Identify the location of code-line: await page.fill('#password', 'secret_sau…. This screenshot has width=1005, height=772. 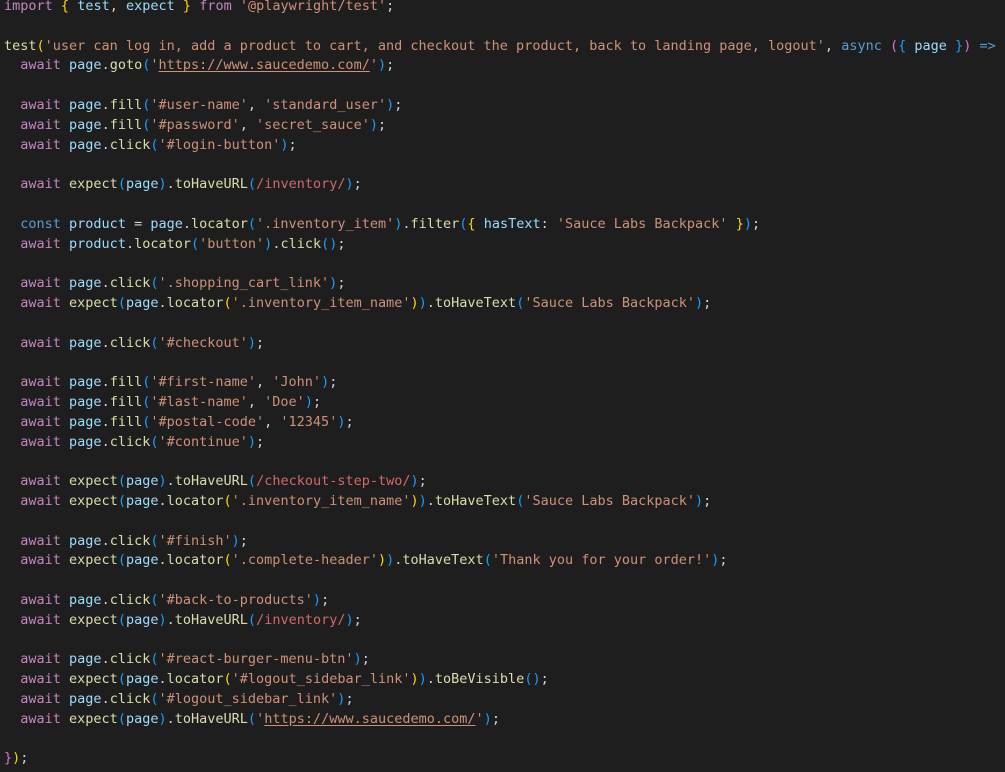
(504, 126).